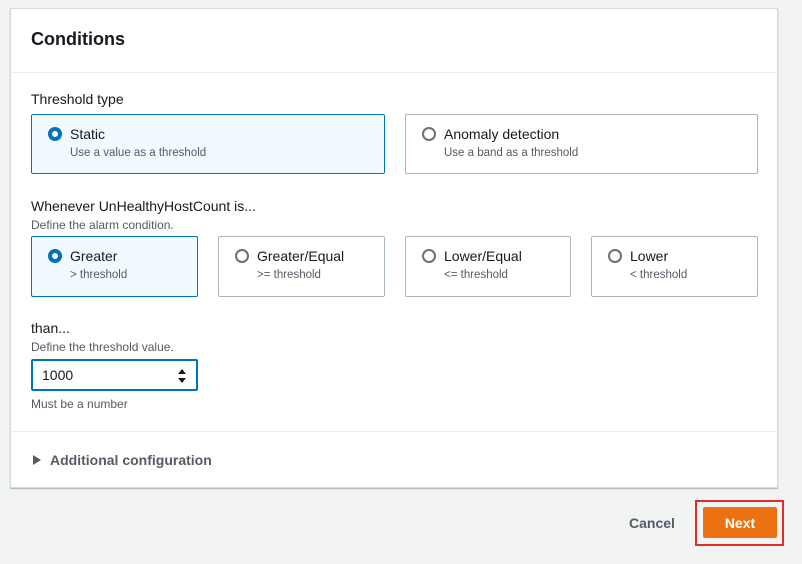 This screenshot has width=802, height=564. I want to click on lower-equal-label: Lower/Equal, so click(483, 256).